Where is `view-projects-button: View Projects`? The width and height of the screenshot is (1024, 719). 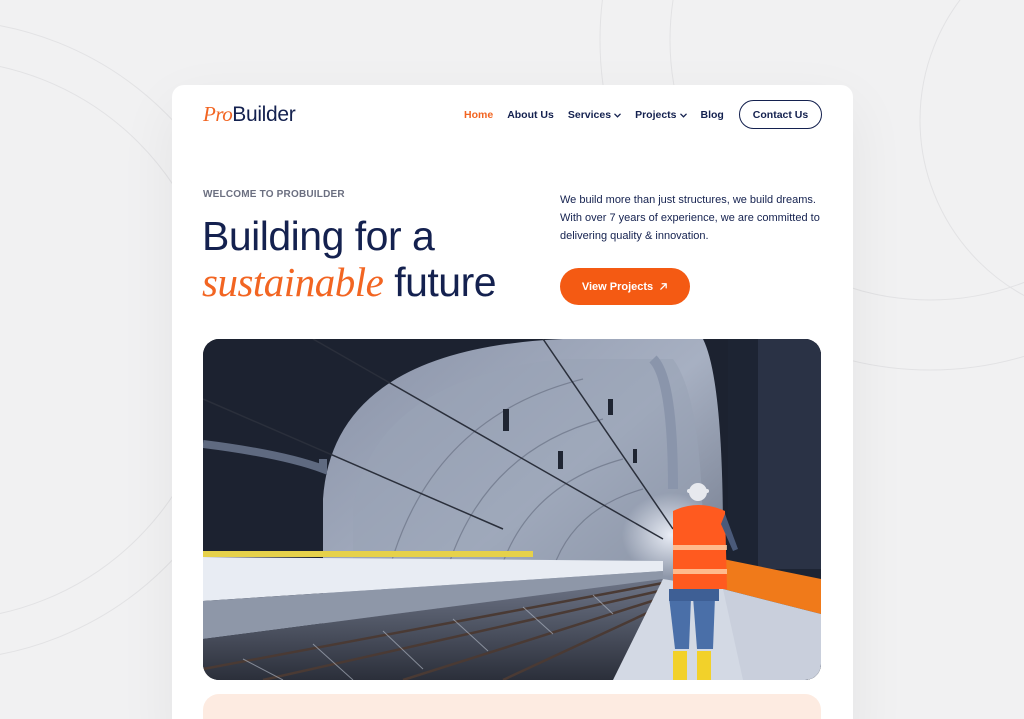
view-projects-button: View Projects is located at coordinates (625, 286).